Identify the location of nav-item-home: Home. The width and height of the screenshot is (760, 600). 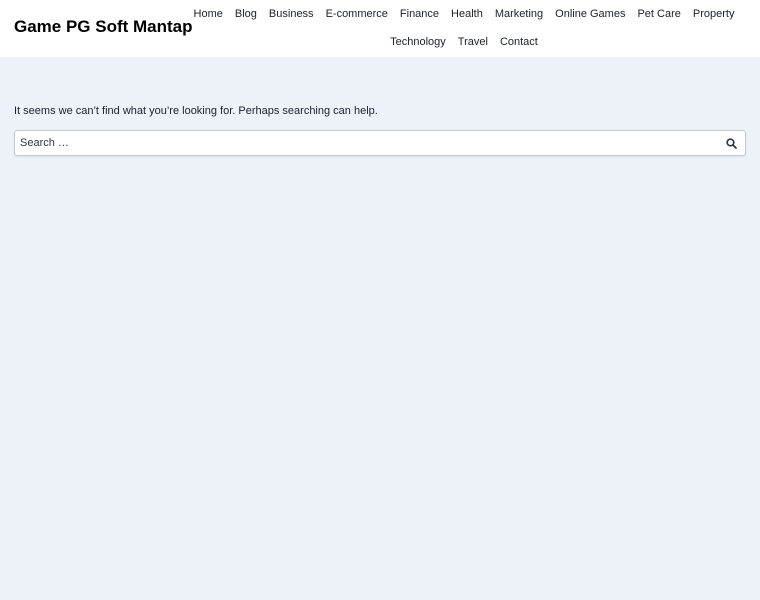
(208, 14).